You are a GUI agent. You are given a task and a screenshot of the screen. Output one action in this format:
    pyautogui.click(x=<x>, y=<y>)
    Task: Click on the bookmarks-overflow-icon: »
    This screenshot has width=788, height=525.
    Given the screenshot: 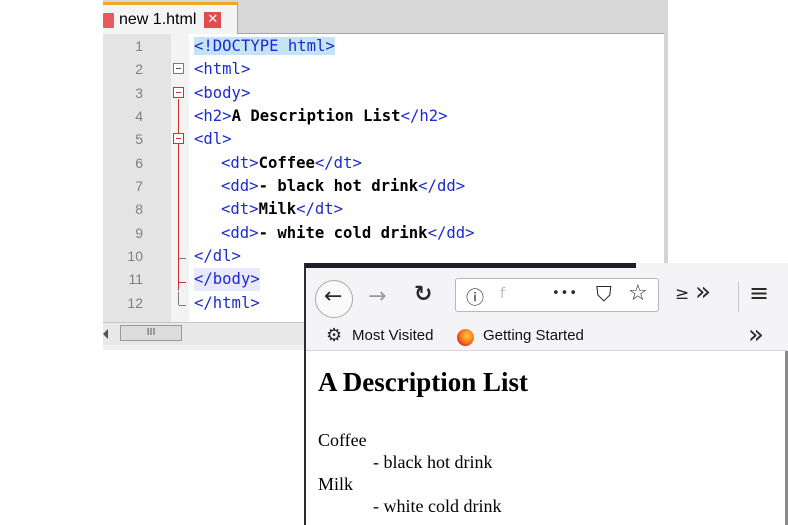 What is the action you would take?
    pyautogui.click(x=756, y=335)
    